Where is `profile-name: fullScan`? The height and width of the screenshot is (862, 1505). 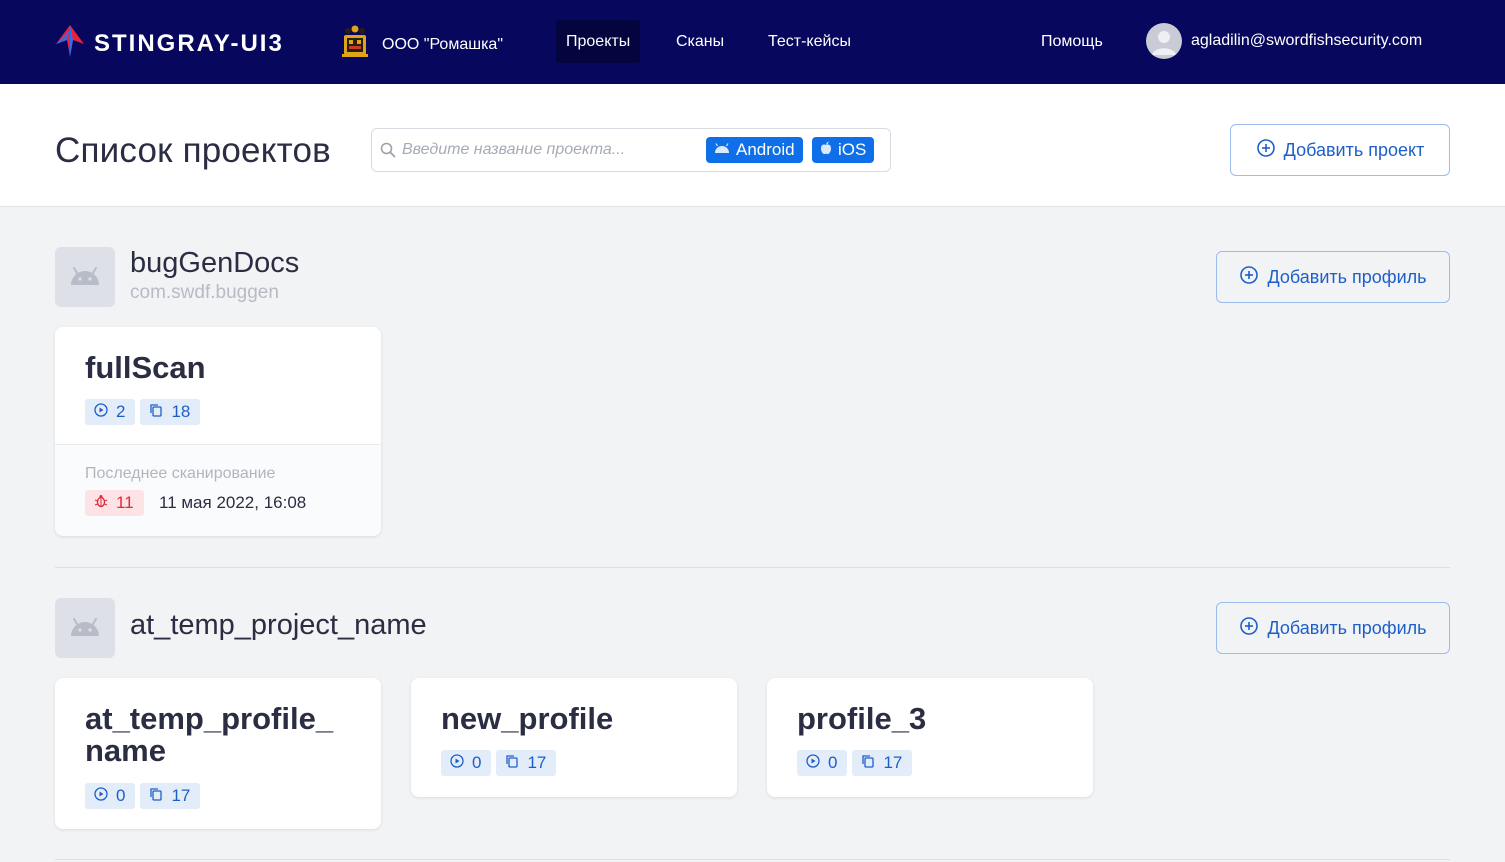 profile-name: fullScan is located at coordinates (145, 367).